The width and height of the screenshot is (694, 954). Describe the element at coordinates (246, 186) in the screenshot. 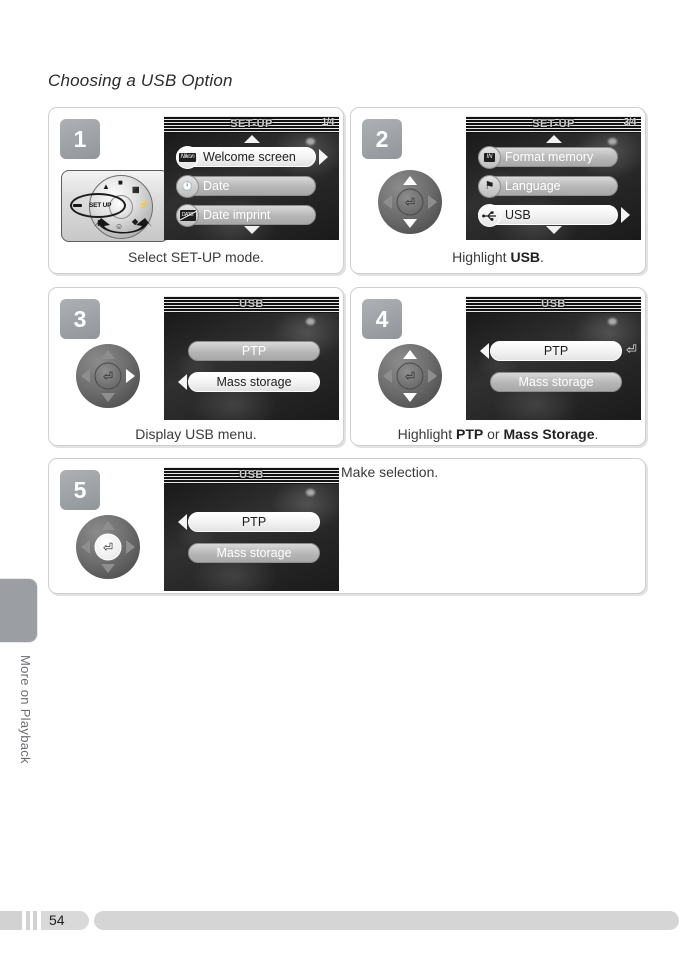

I see `menu-item-date: 🕛 Date` at that location.